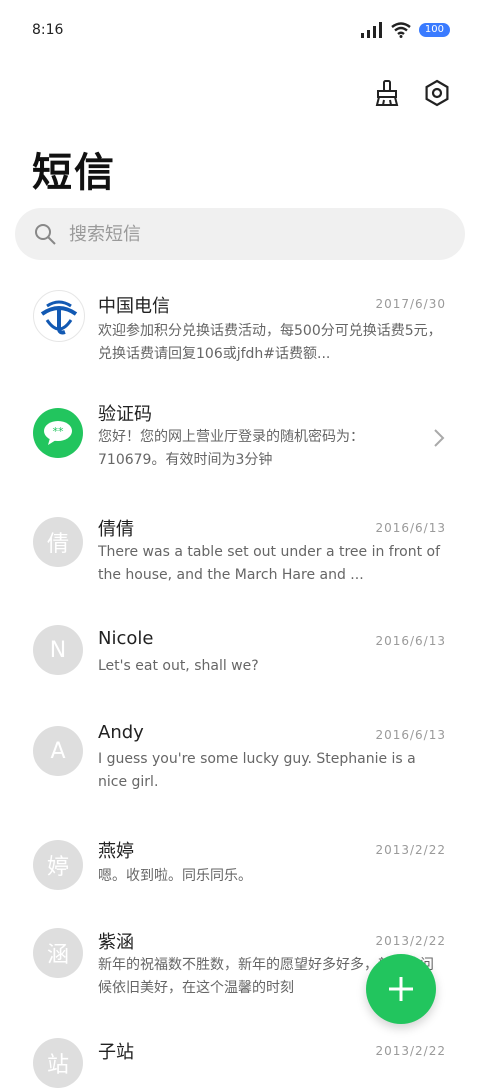 The image size is (480, 1088). What do you see at coordinates (58, 865) in the screenshot?
I see `avatar-yanting: 婷` at bounding box center [58, 865].